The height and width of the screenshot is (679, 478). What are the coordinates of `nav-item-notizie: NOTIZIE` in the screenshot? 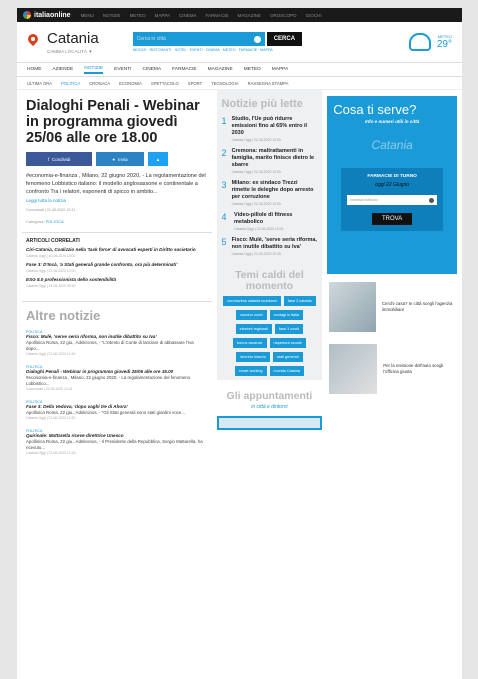 It's located at (94, 70).